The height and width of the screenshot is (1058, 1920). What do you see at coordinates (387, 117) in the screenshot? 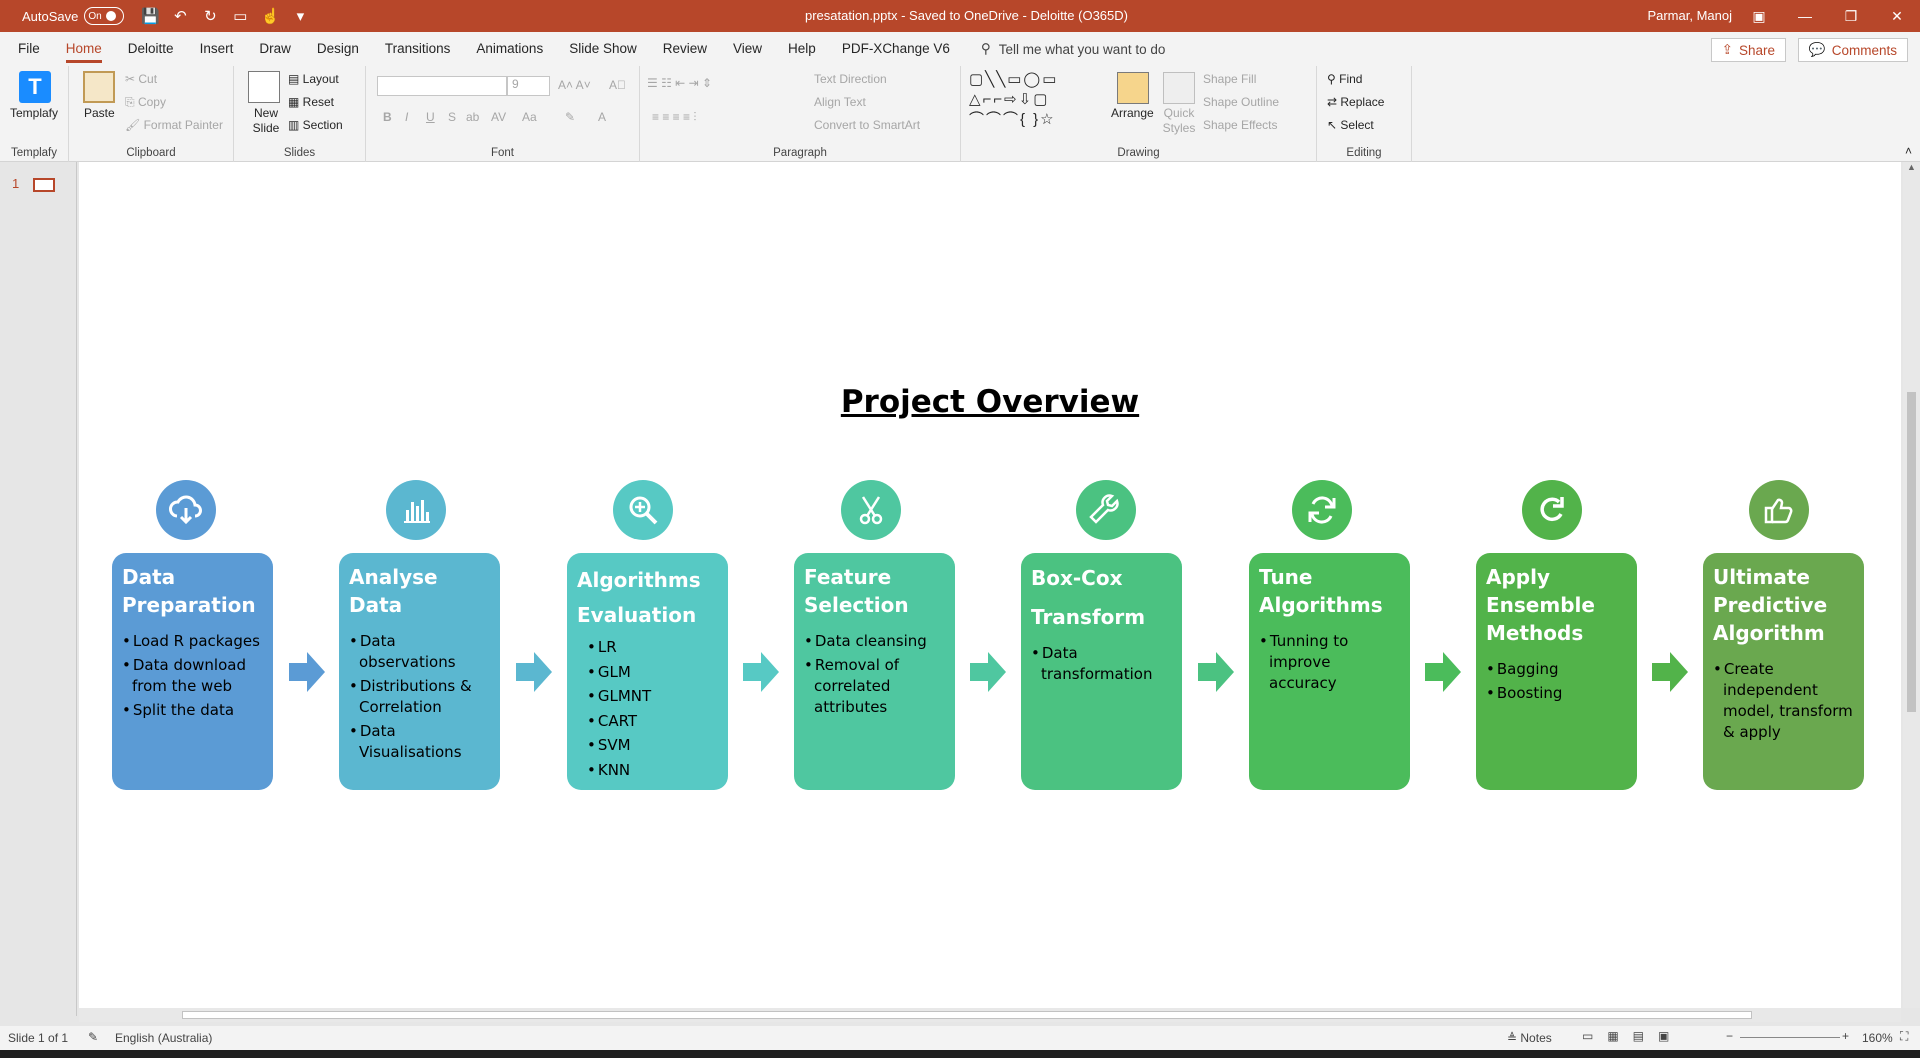
I see `bold-button: B` at bounding box center [387, 117].